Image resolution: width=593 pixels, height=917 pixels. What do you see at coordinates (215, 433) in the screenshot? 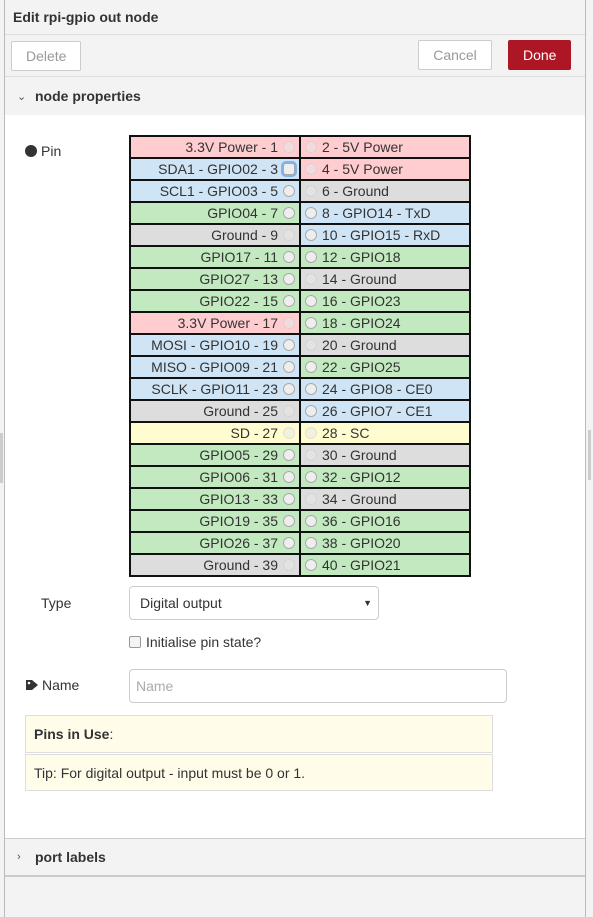
I see `pin-cell-left: SD - 27` at bounding box center [215, 433].